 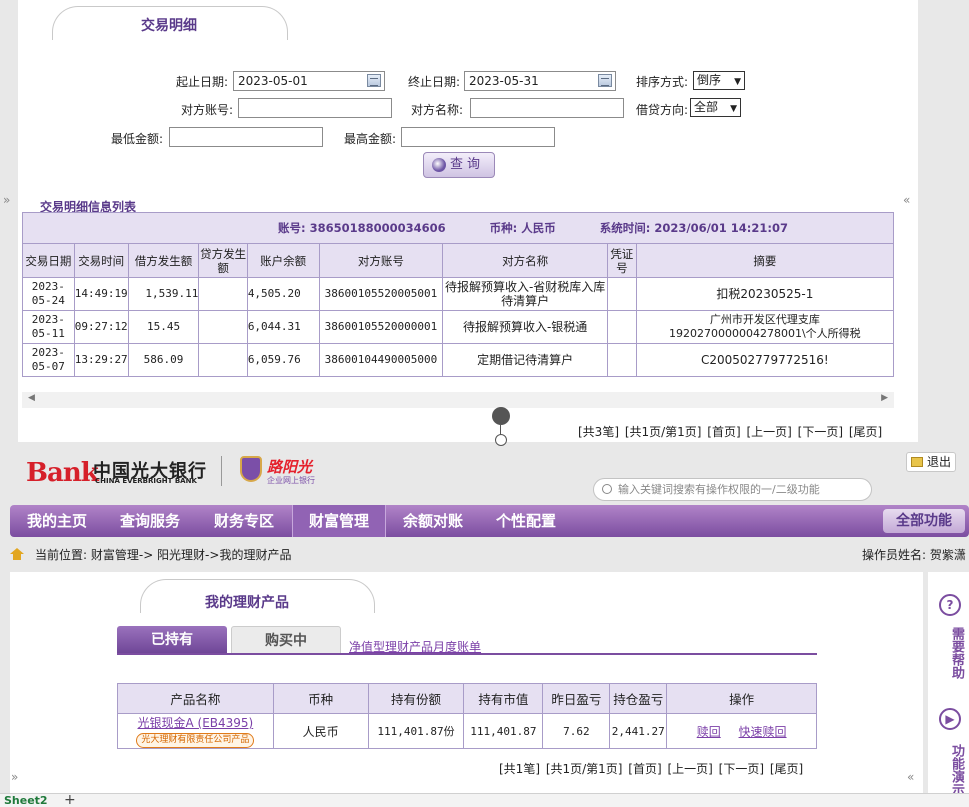 I want to click on counter-name-input, so click(x=547, y=108).